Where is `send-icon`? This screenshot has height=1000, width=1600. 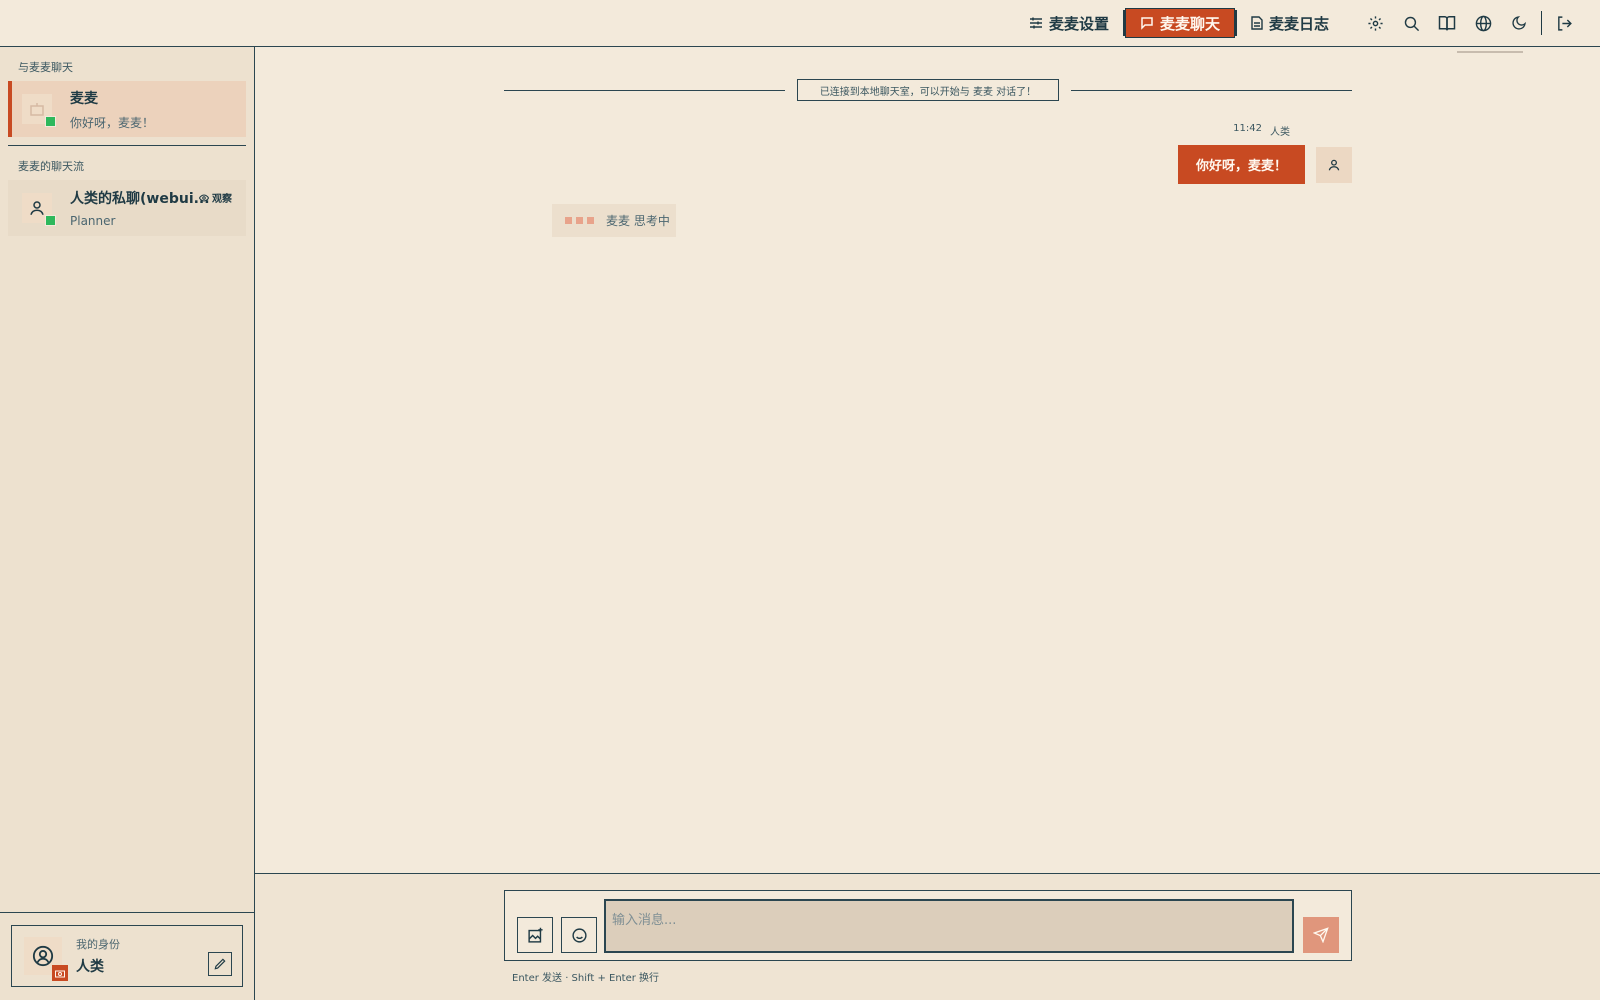 send-icon is located at coordinates (1321, 935).